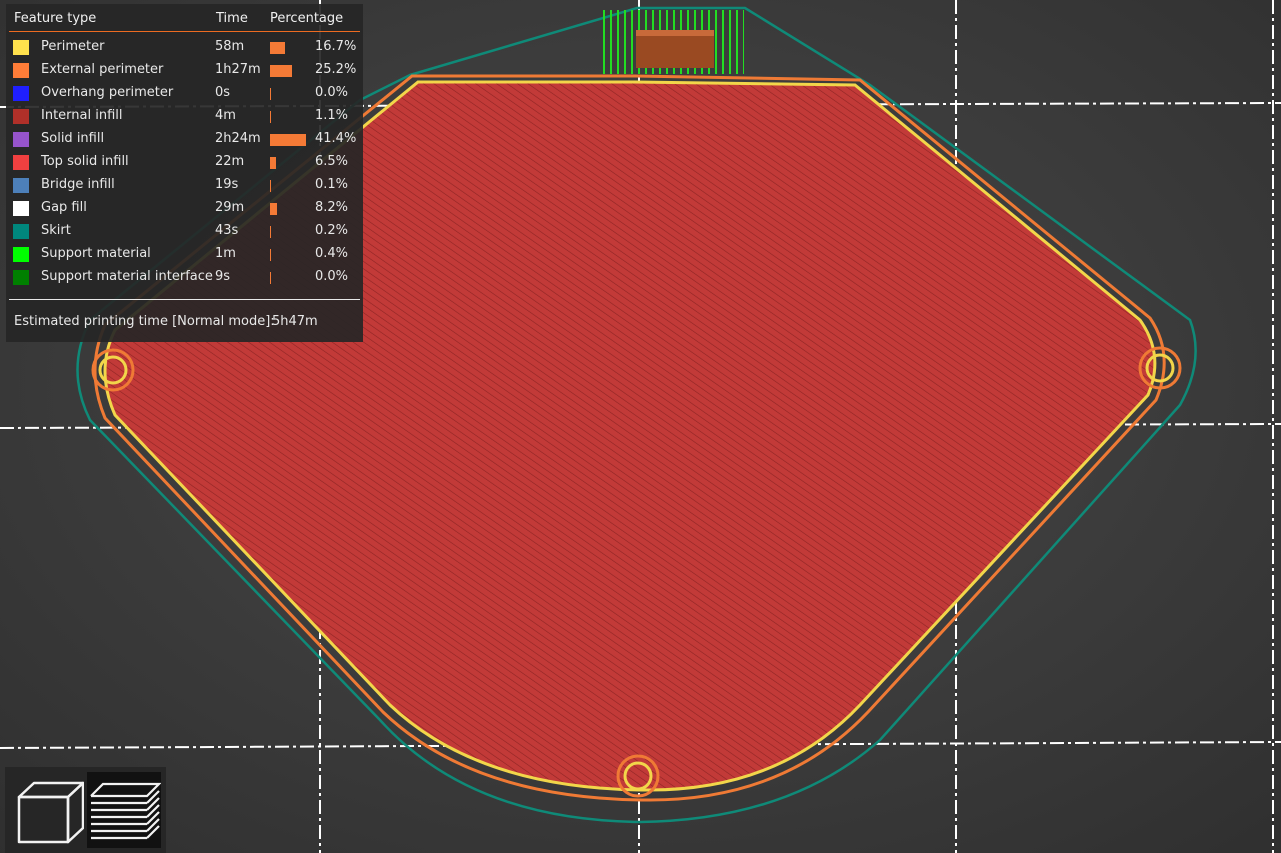 Image resolution: width=1281 pixels, height=853 pixels. What do you see at coordinates (127, 276) in the screenshot?
I see `feature-label: Support material interface` at bounding box center [127, 276].